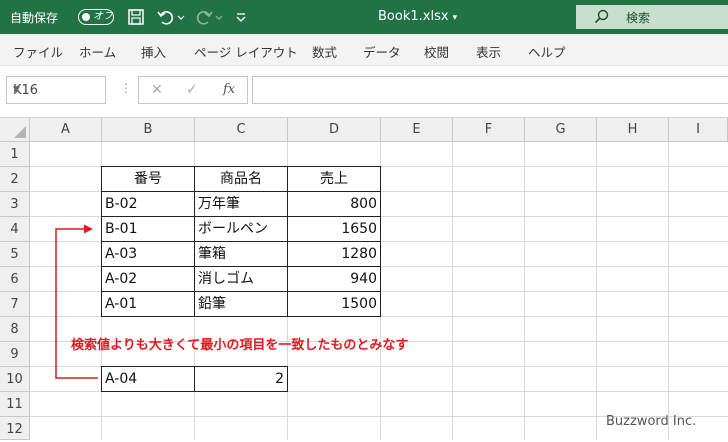 The image size is (728, 442). I want to click on watermark: Buzzword Inc., so click(651, 421).